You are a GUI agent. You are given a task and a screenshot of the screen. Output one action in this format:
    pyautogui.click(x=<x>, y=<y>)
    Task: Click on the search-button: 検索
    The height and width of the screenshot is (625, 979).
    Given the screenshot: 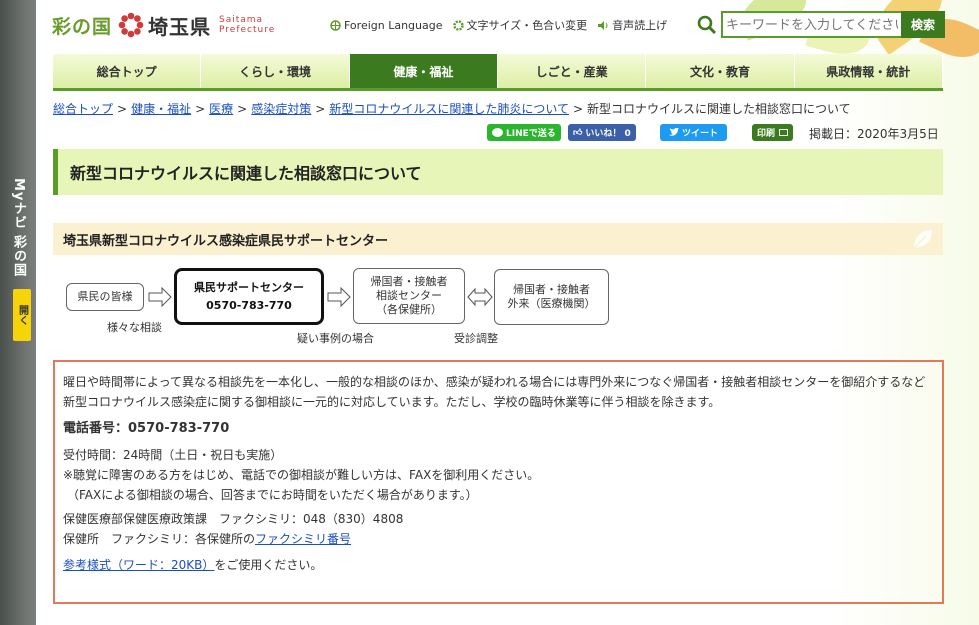 What is the action you would take?
    pyautogui.click(x=923, y=24)
    